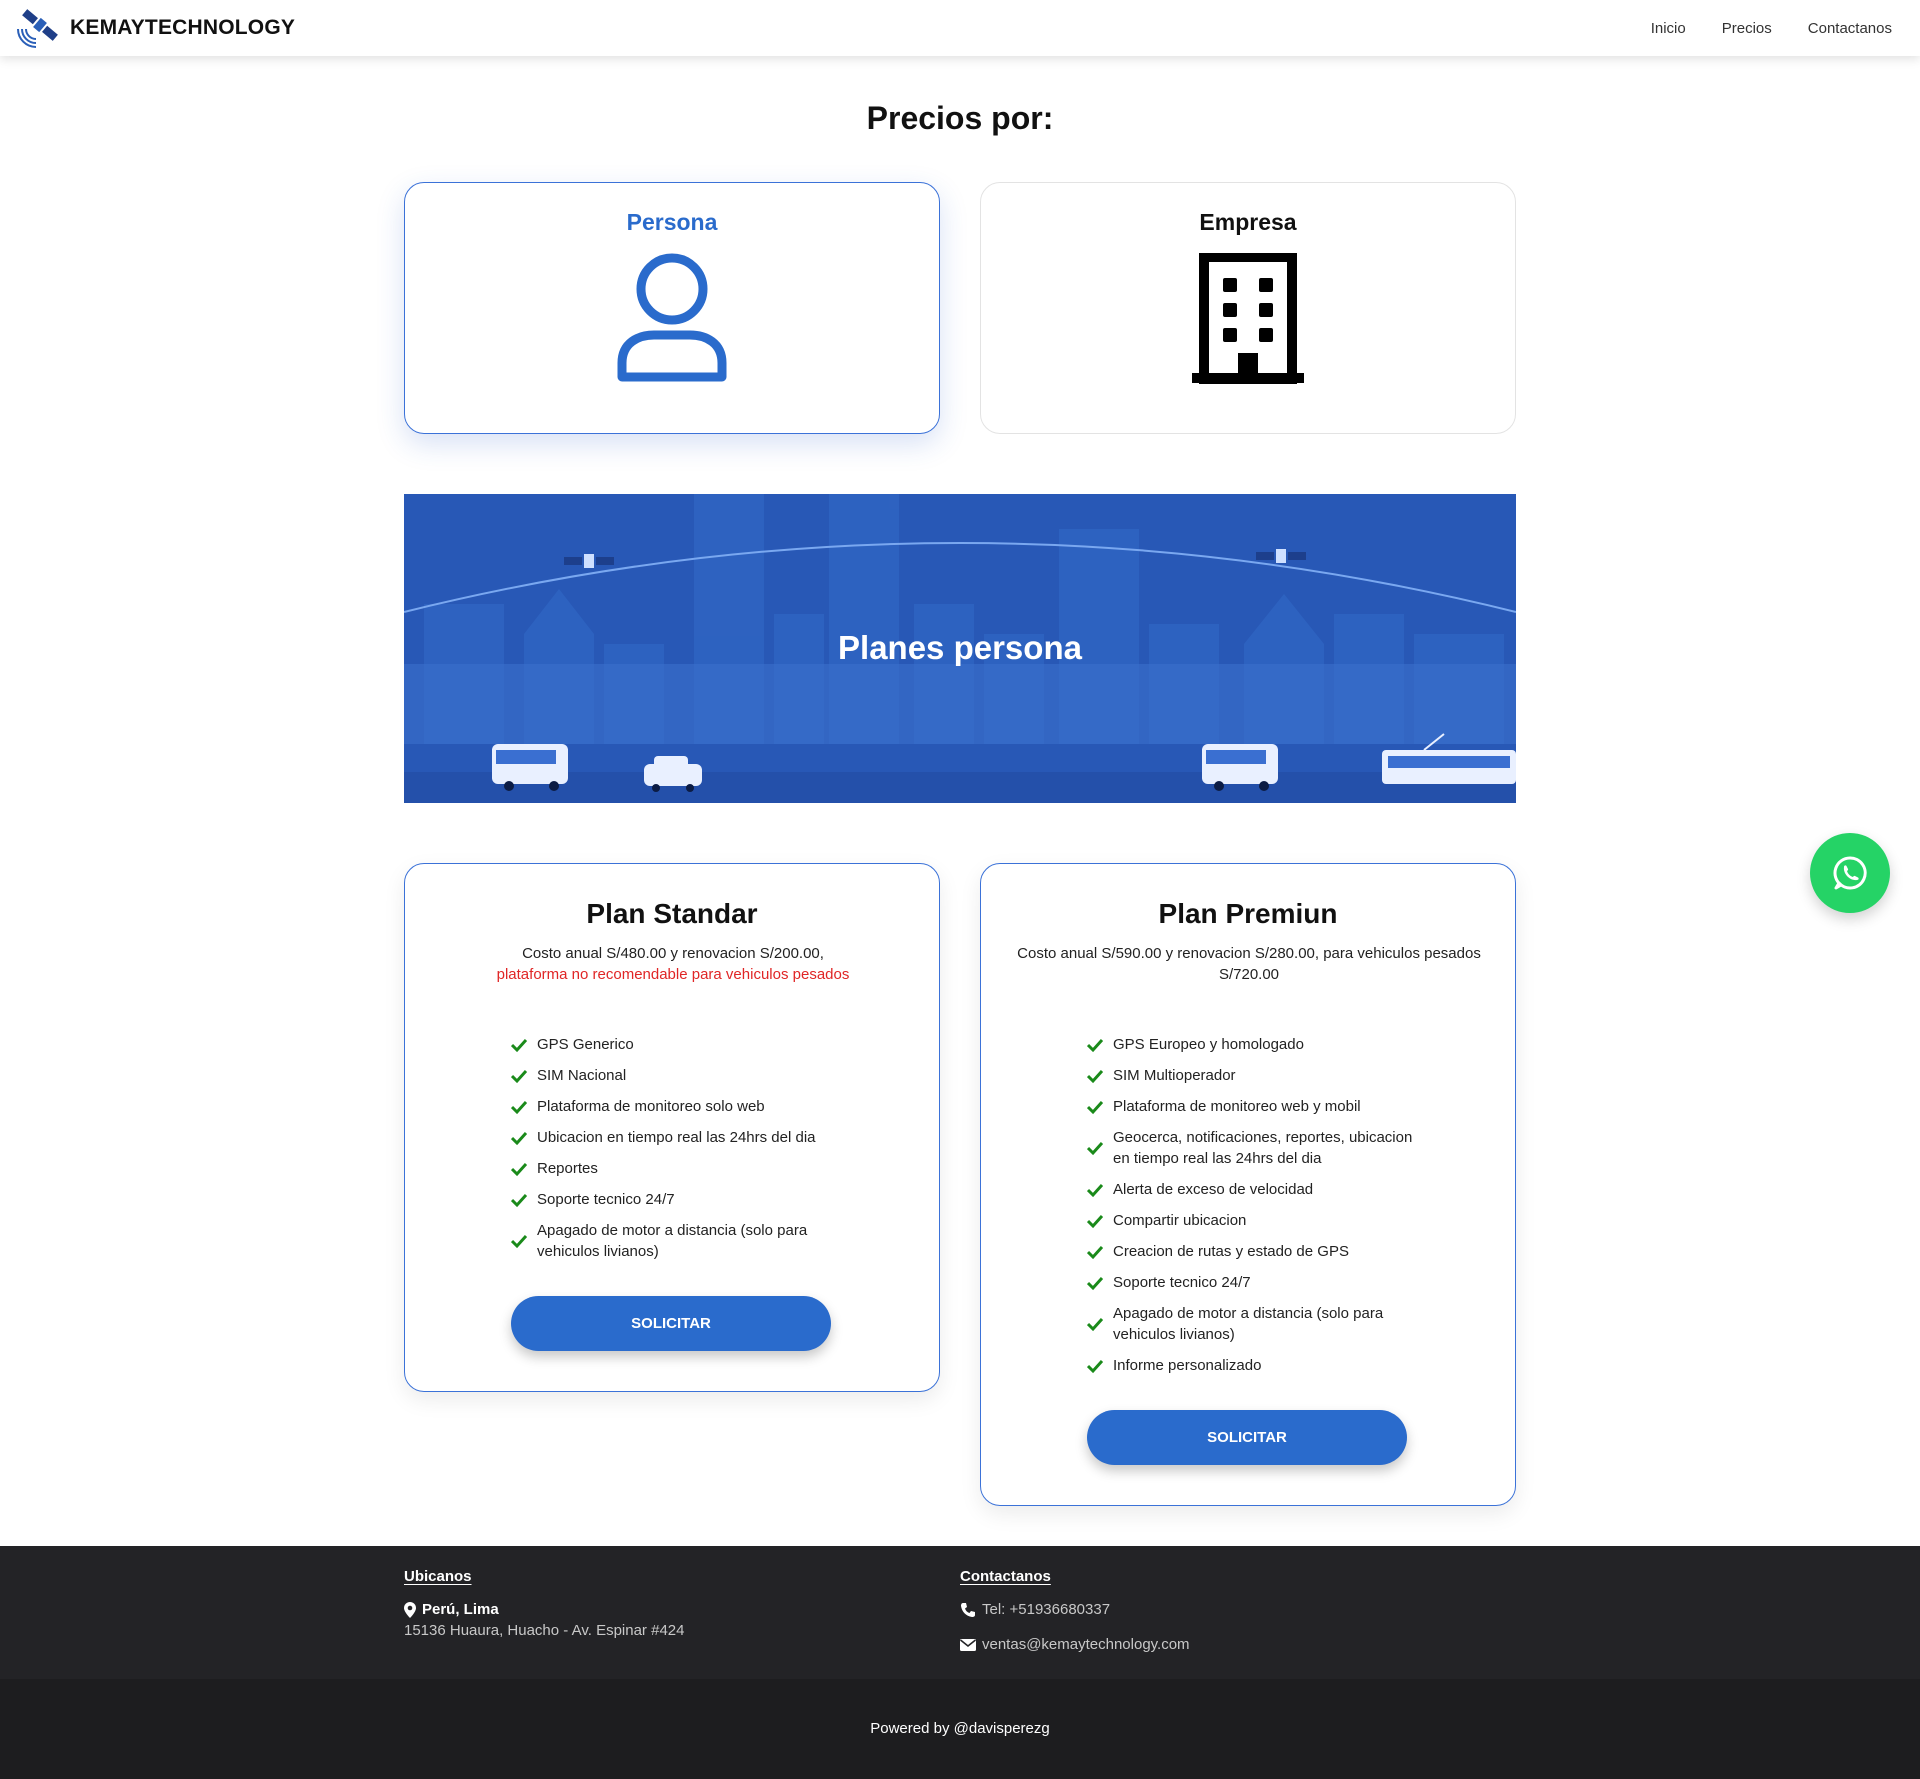 This screenshot has width=1920, height=1779. I want to click on feature-item: Compartir ubicacion, so click(1257, 1220).